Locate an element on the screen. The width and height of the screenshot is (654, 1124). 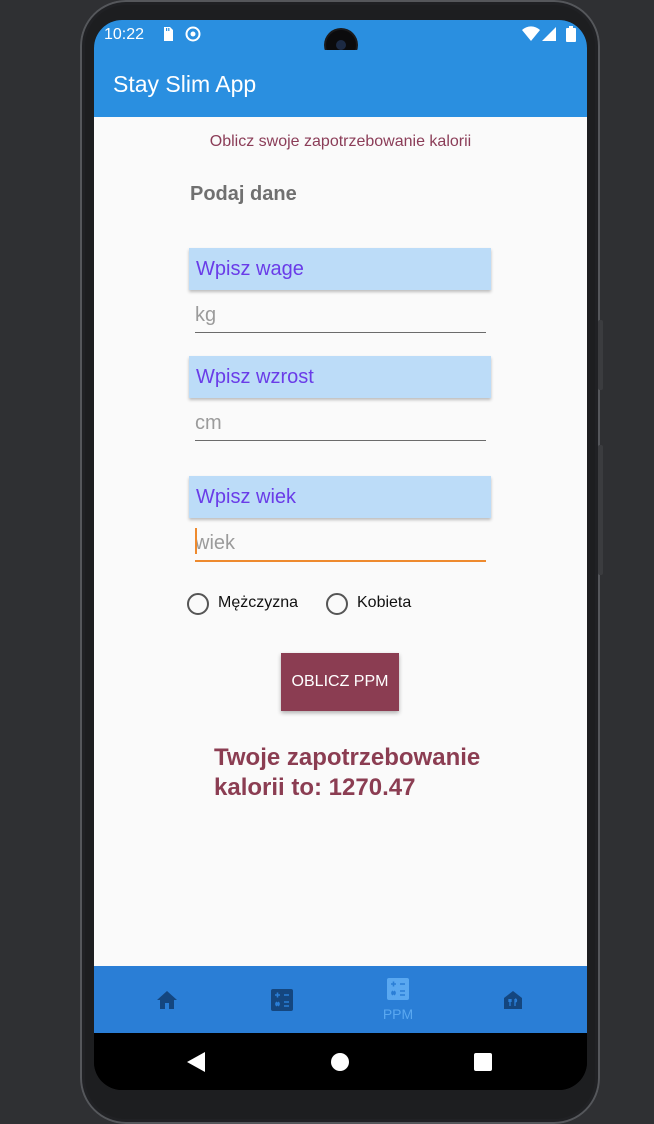
radio-female is located at coordinates (337, 604).